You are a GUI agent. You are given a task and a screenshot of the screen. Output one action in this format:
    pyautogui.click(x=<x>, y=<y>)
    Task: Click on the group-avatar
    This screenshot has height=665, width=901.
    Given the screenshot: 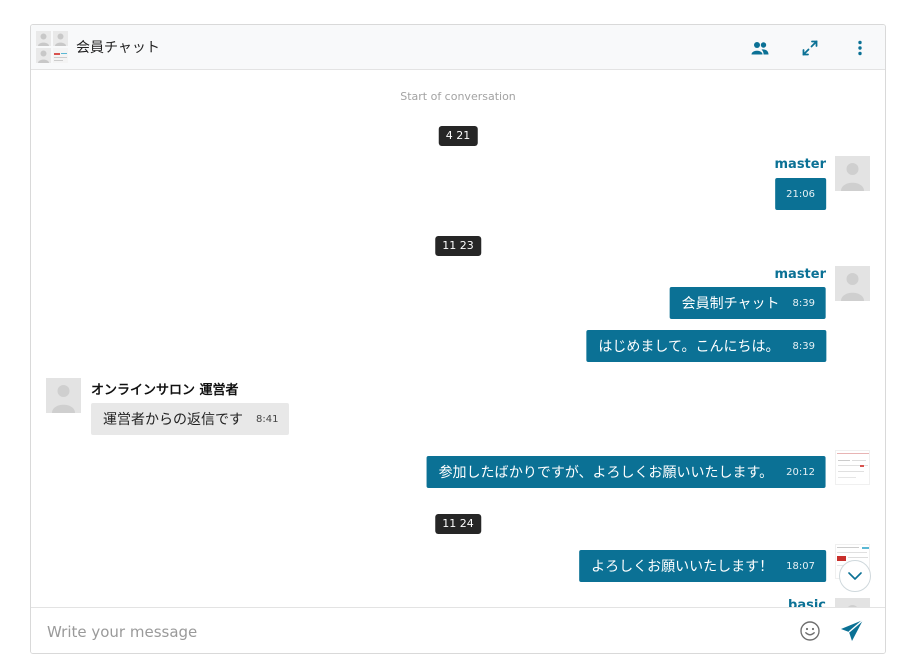 What is the action you would take?
    pyautogui.click(x=52, y=47)
    